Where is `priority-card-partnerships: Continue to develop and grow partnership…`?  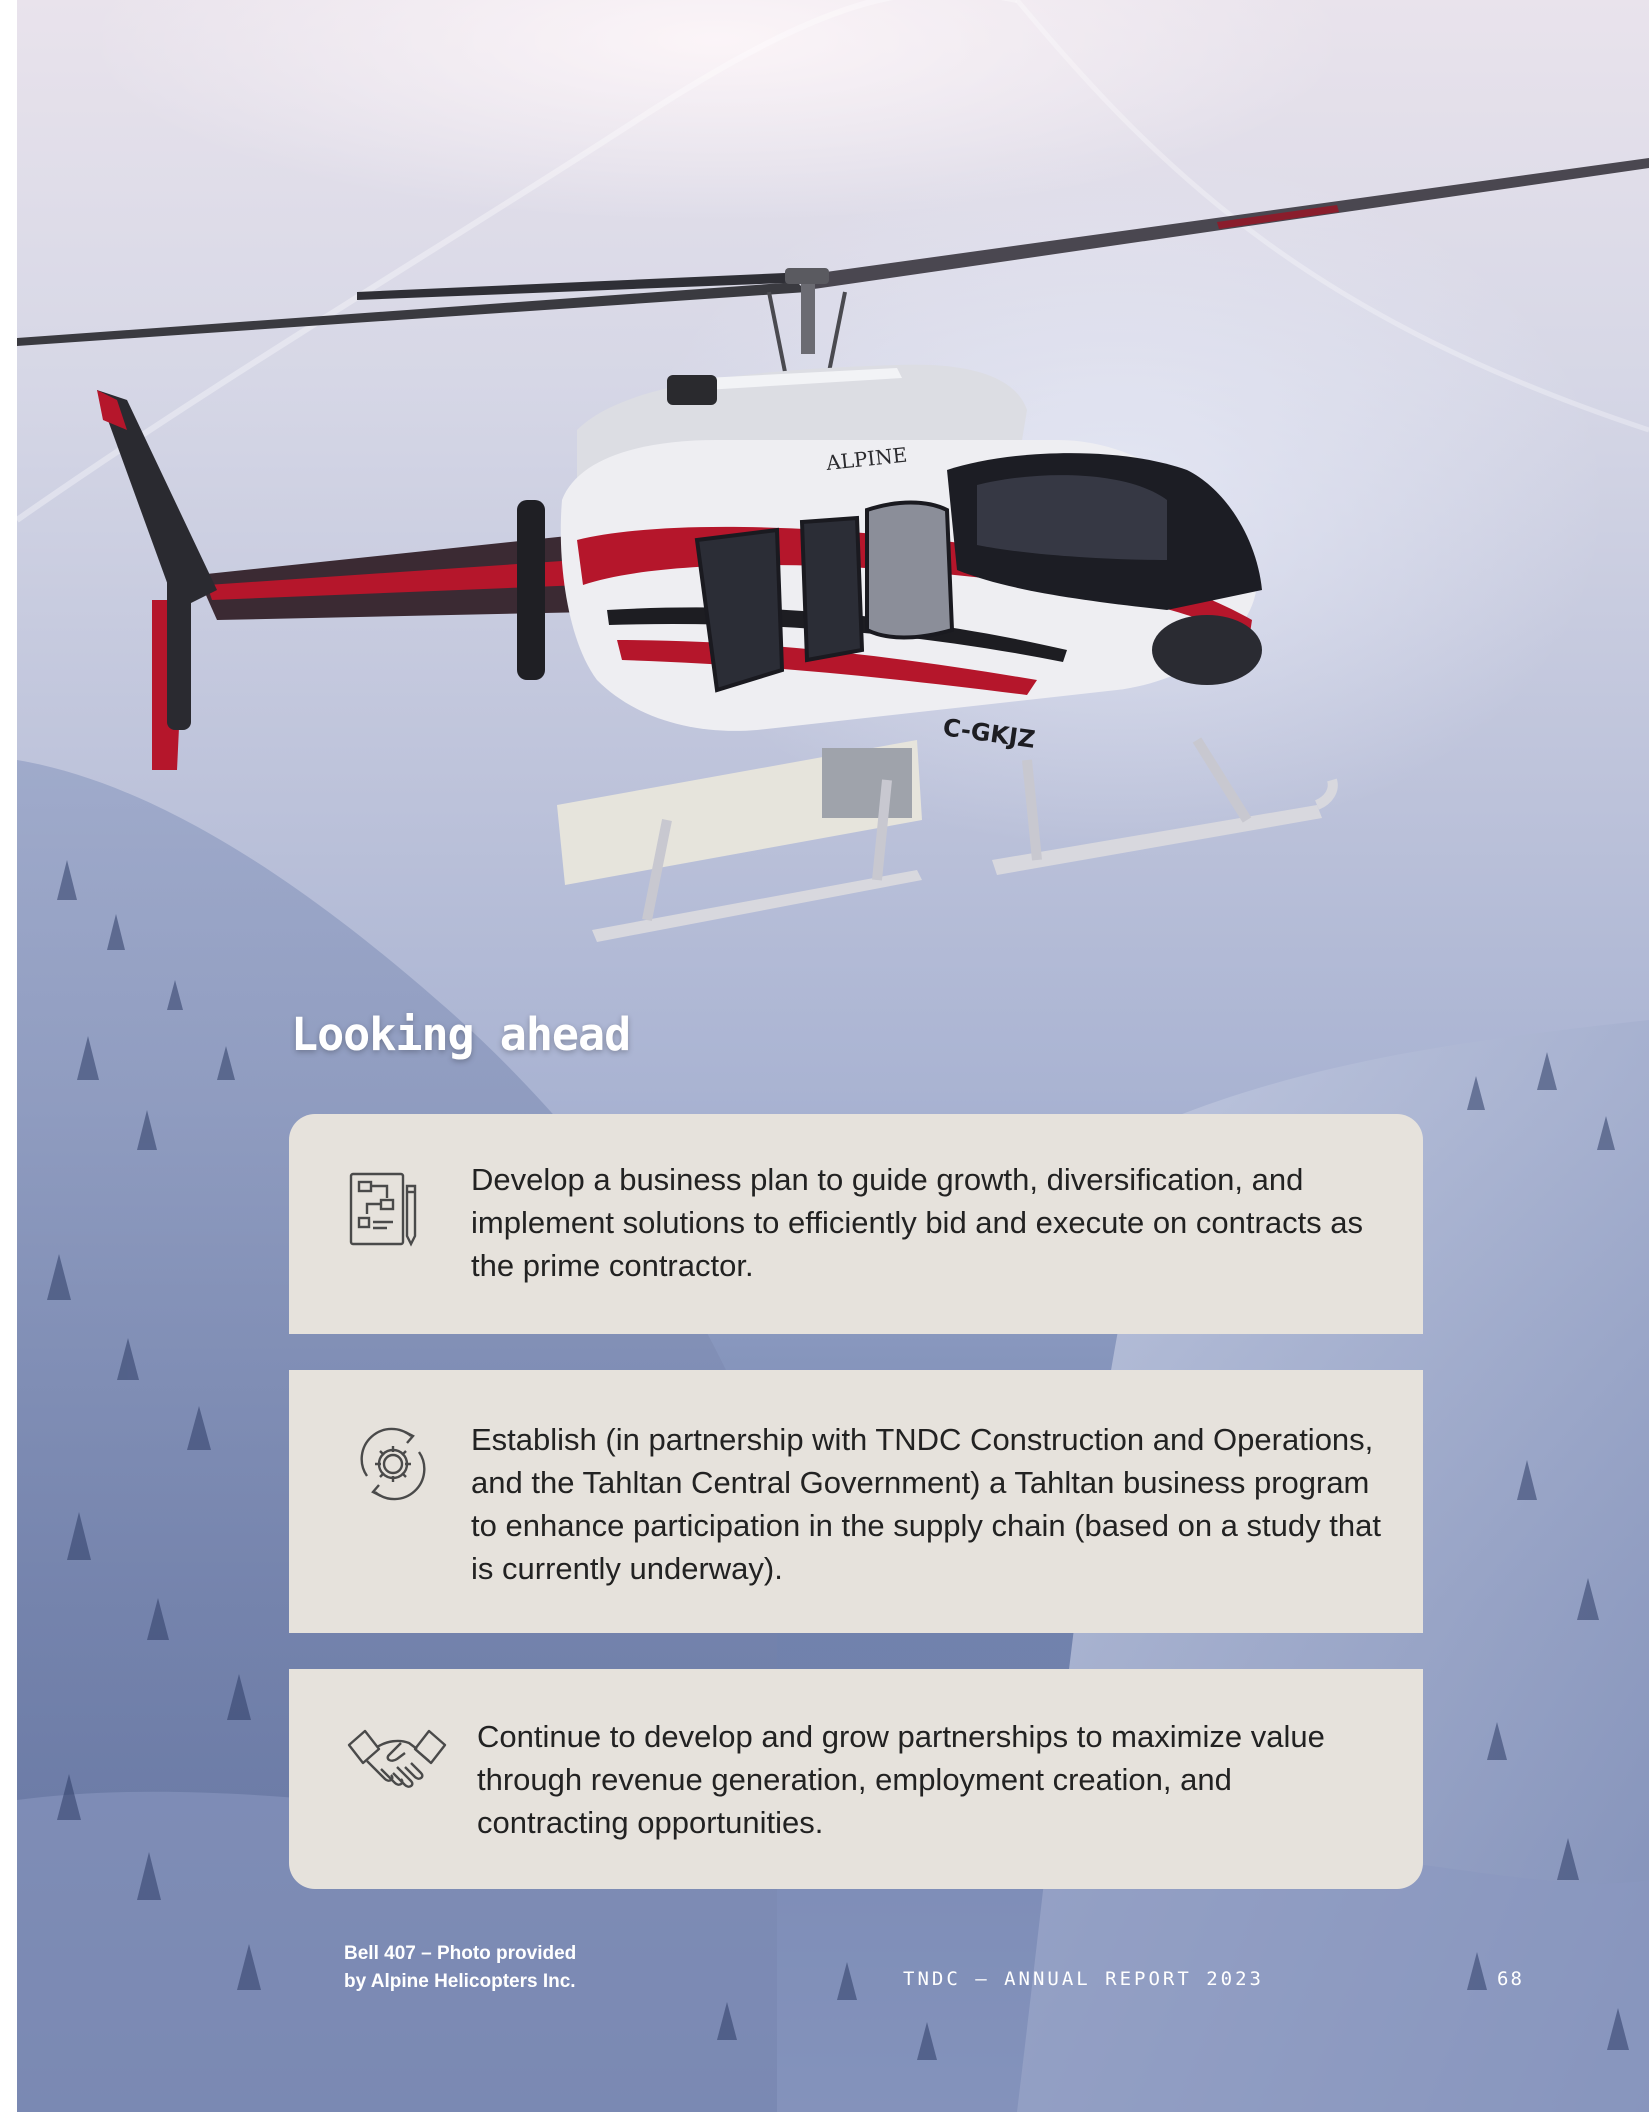
priority-card-partnerships: Continue to develop and grow partnership… is located at coordinates (856, 1779).